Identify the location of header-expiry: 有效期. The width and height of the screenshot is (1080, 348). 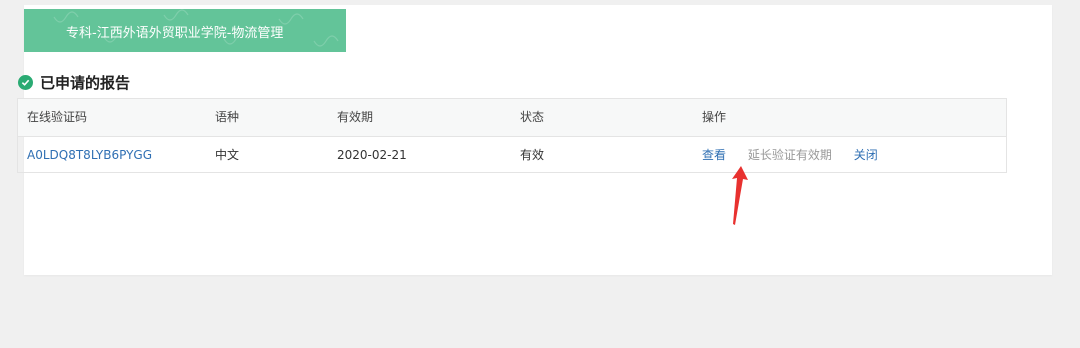
(355, 117).